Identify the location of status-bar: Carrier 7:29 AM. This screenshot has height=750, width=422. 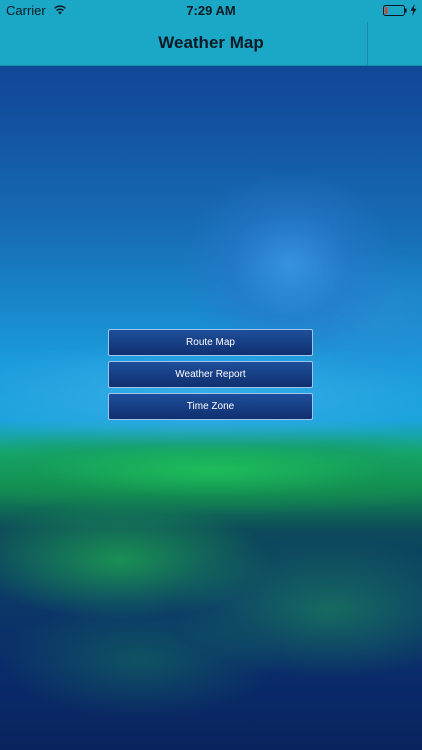
(211, 11).